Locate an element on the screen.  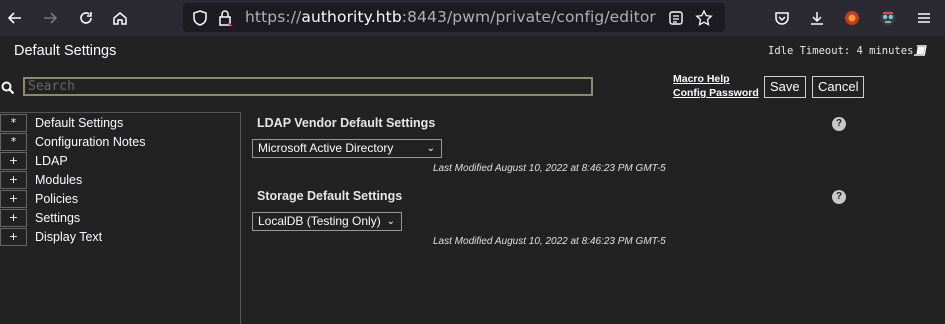
nav-item-configuration-notes: * Configuration Notes is located at coordinates (120, 141).